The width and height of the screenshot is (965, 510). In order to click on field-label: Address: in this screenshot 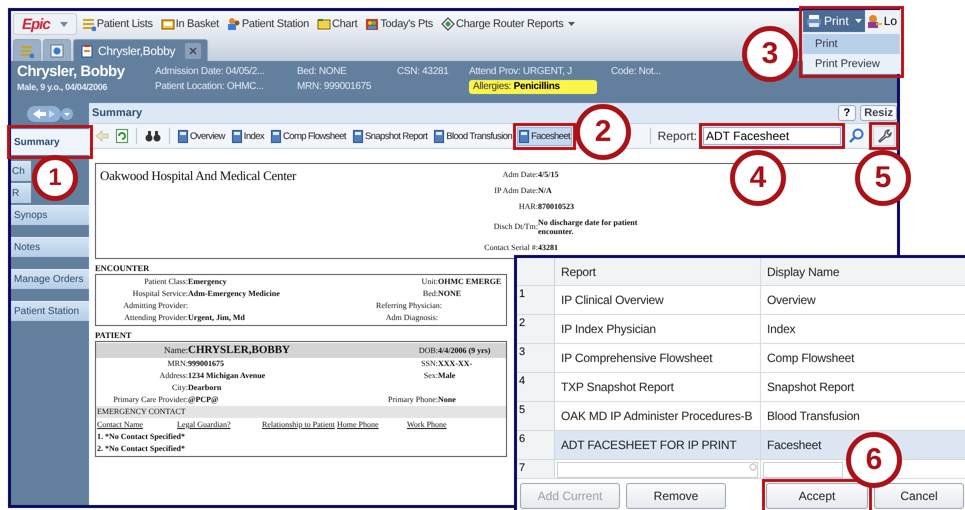, I will do `click(173, 376)`.